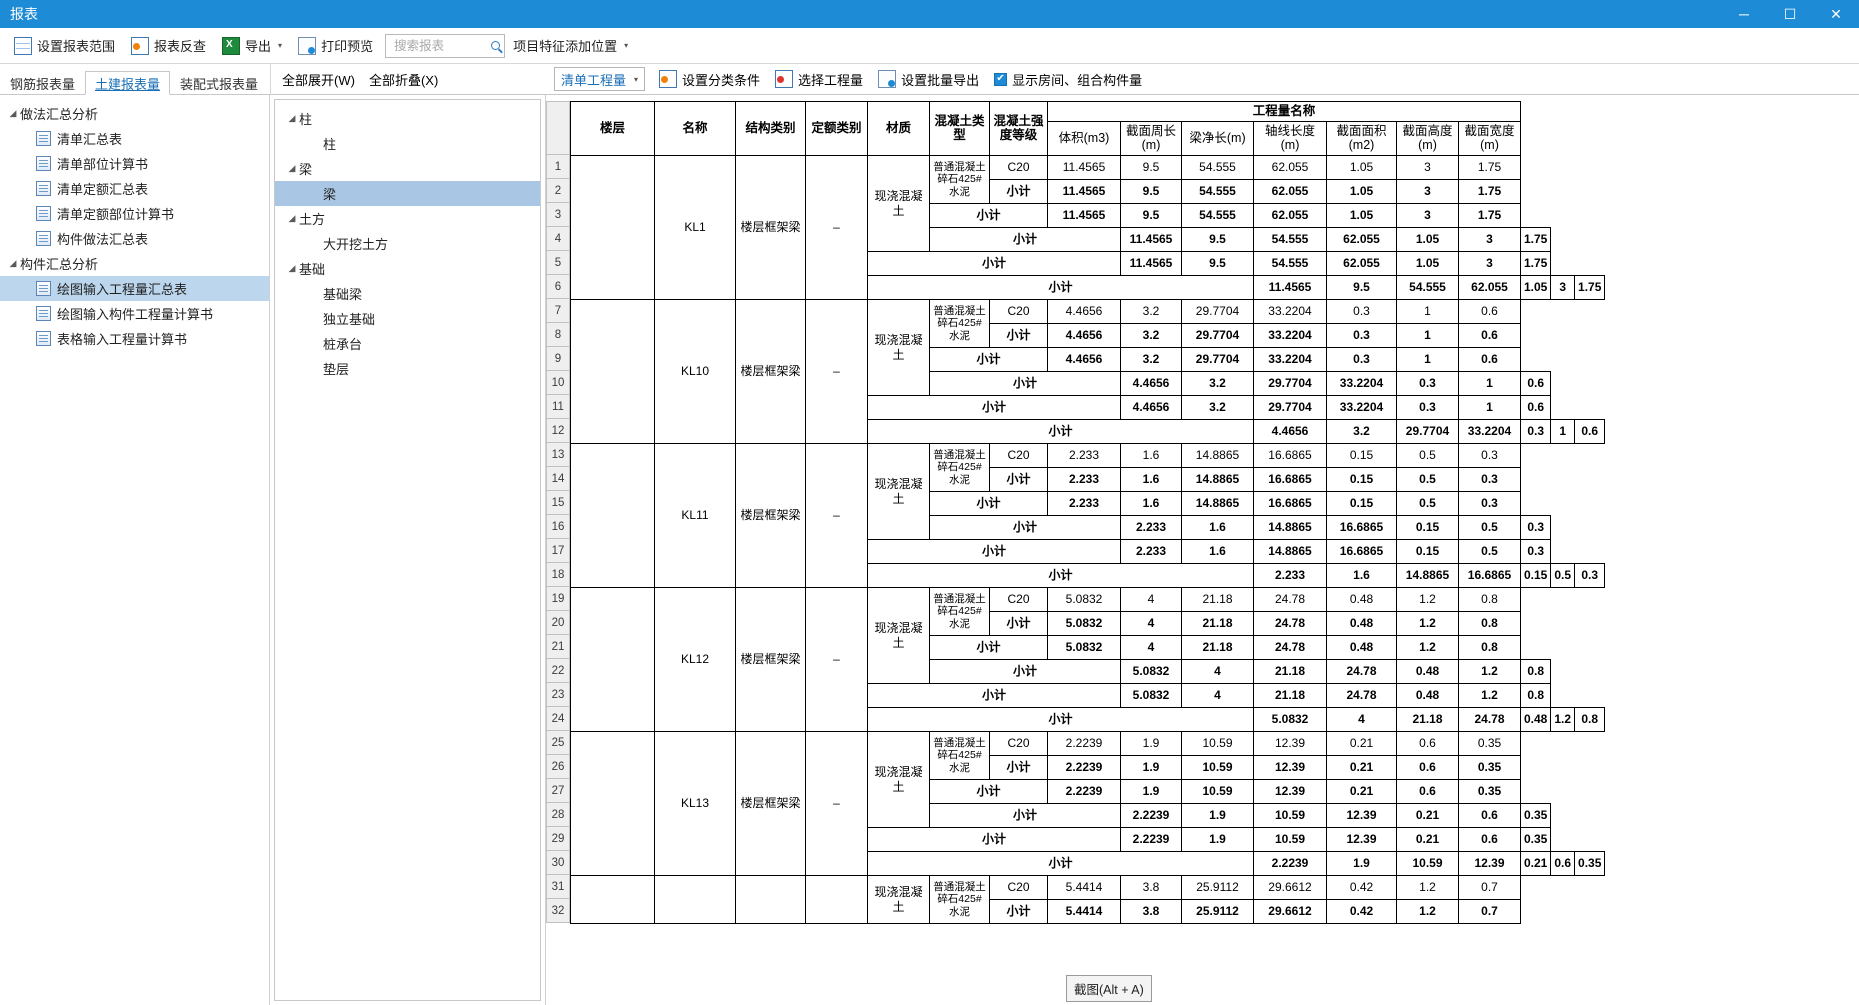  Describe the element at coordinates (558, 503) in the screenshot. I see `row-number: 15` at that location.